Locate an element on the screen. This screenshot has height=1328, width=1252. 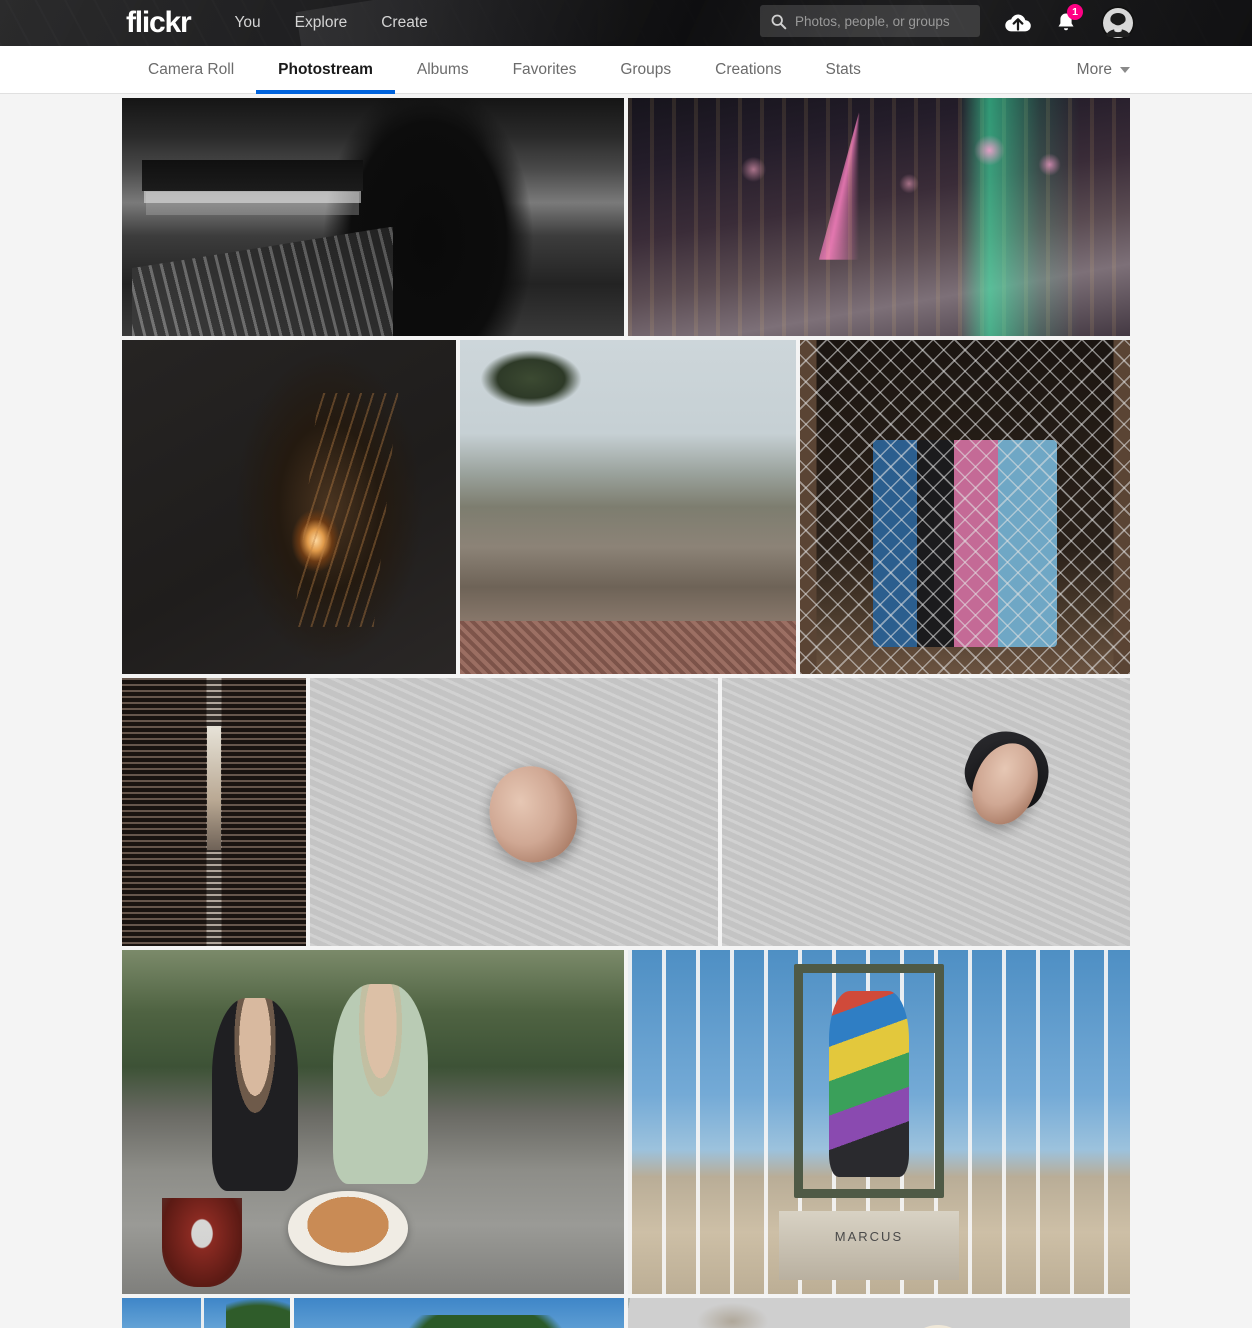
flickr-logo: flickr is located at coordinates (159, 23).